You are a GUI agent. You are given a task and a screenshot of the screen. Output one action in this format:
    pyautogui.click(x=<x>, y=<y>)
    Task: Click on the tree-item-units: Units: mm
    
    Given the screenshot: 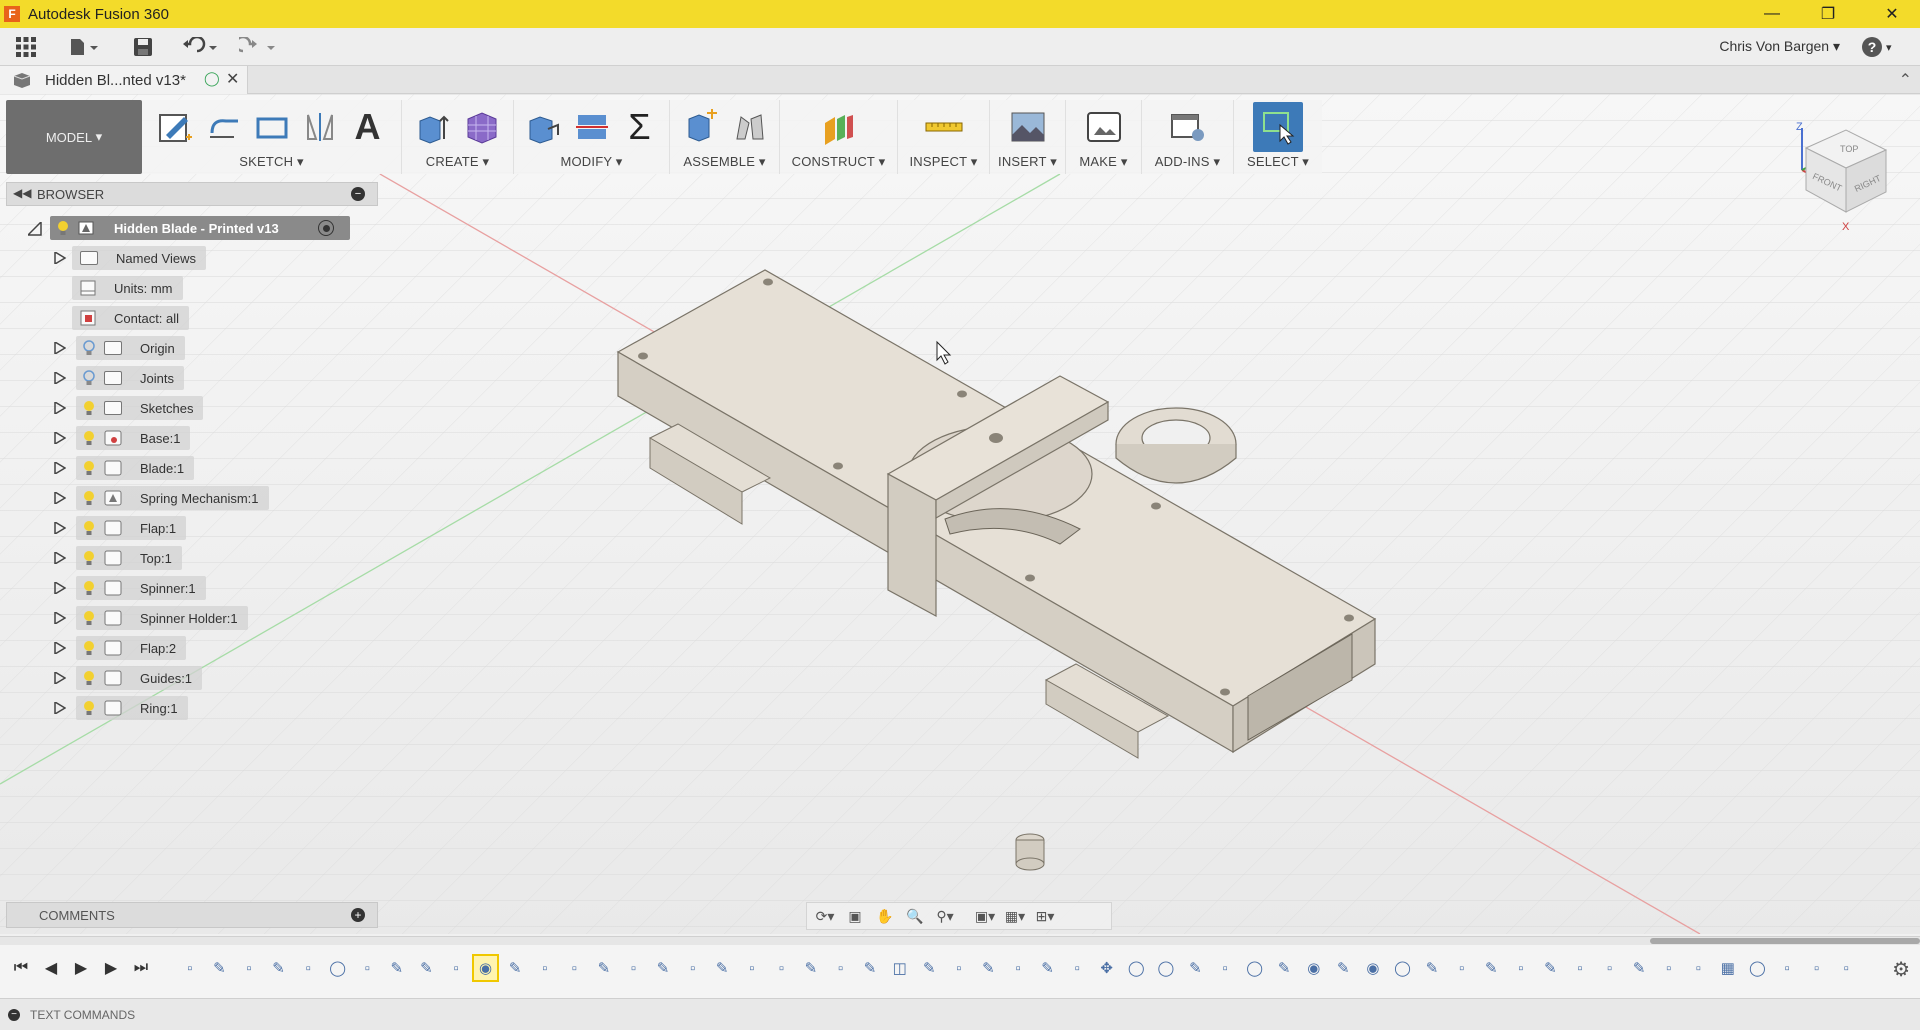 What is the action you would take?
    pyautogui.click(x=192, y=288)
    